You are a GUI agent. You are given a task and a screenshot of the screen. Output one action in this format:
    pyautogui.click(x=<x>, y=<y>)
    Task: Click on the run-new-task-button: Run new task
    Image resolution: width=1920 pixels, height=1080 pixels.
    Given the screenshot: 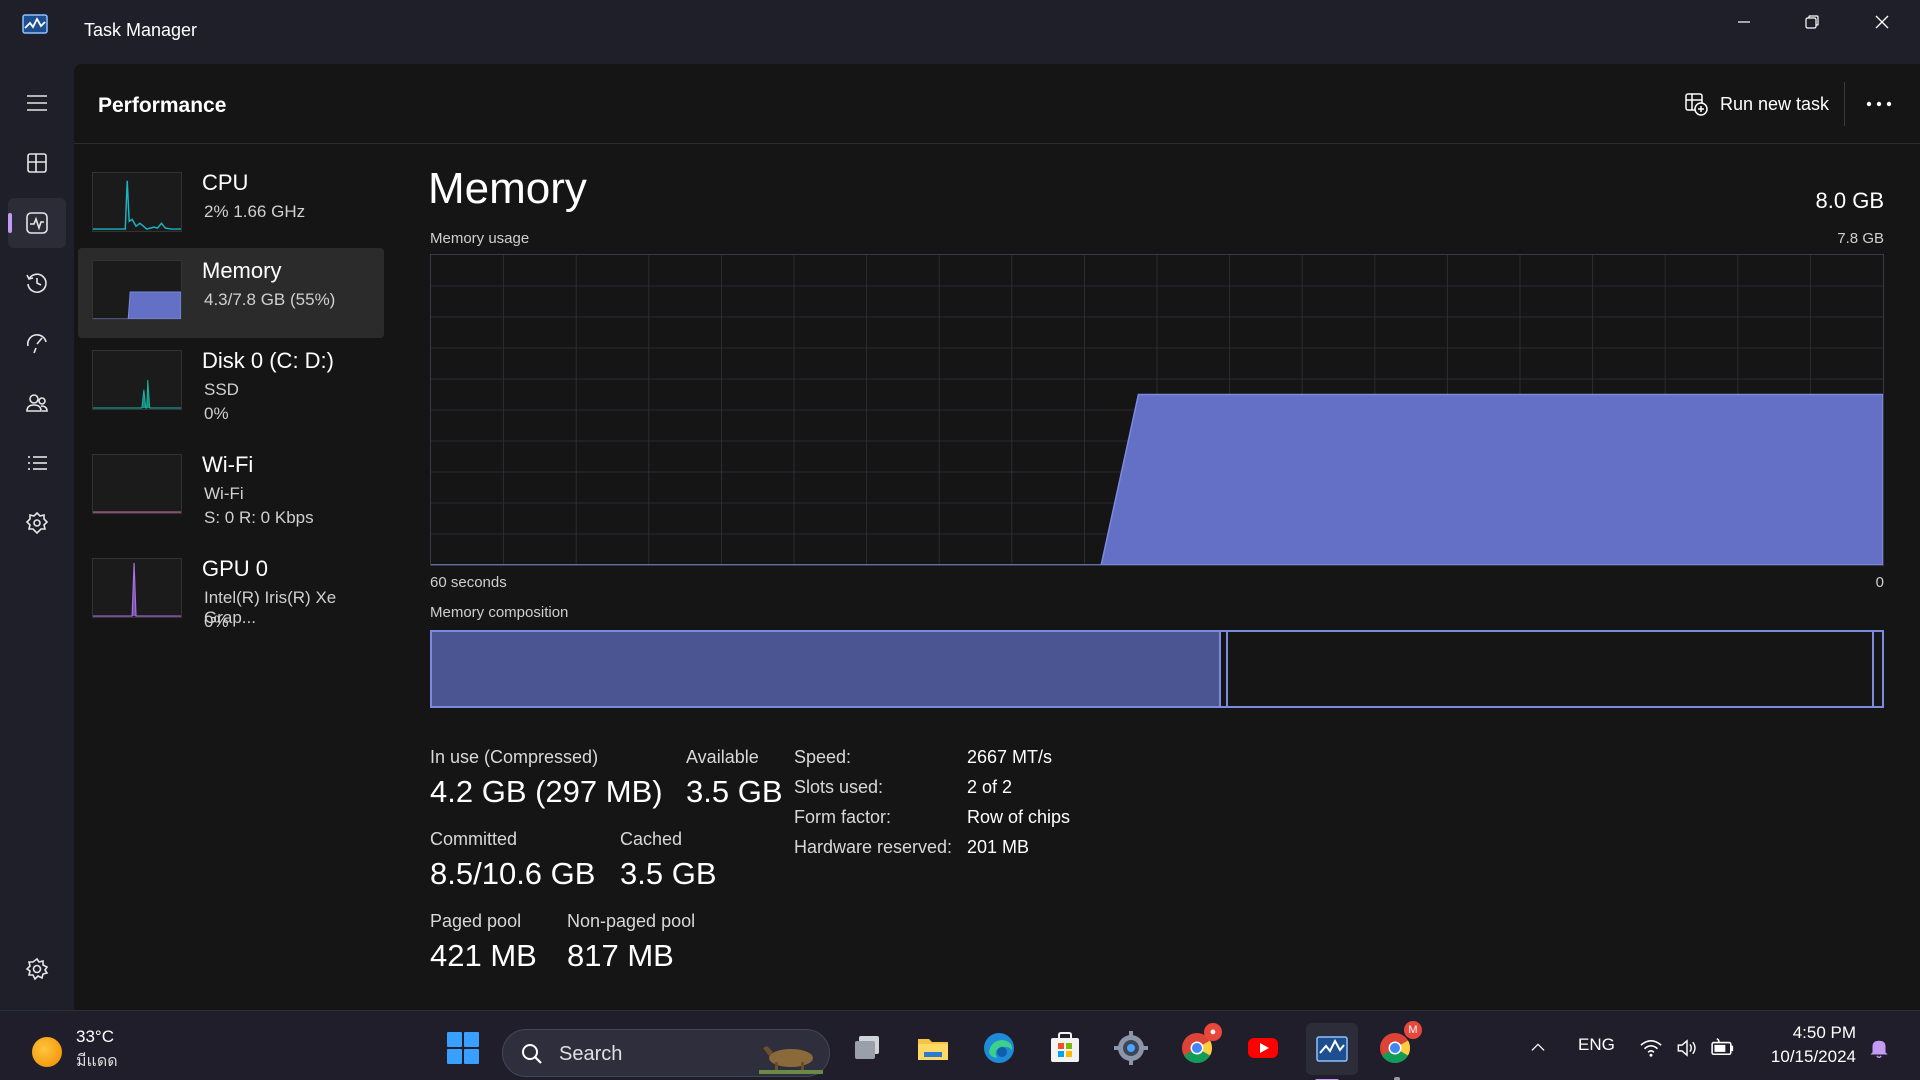 What is the action you would take?
    pyautogui.click(x=1756, y=104)
    